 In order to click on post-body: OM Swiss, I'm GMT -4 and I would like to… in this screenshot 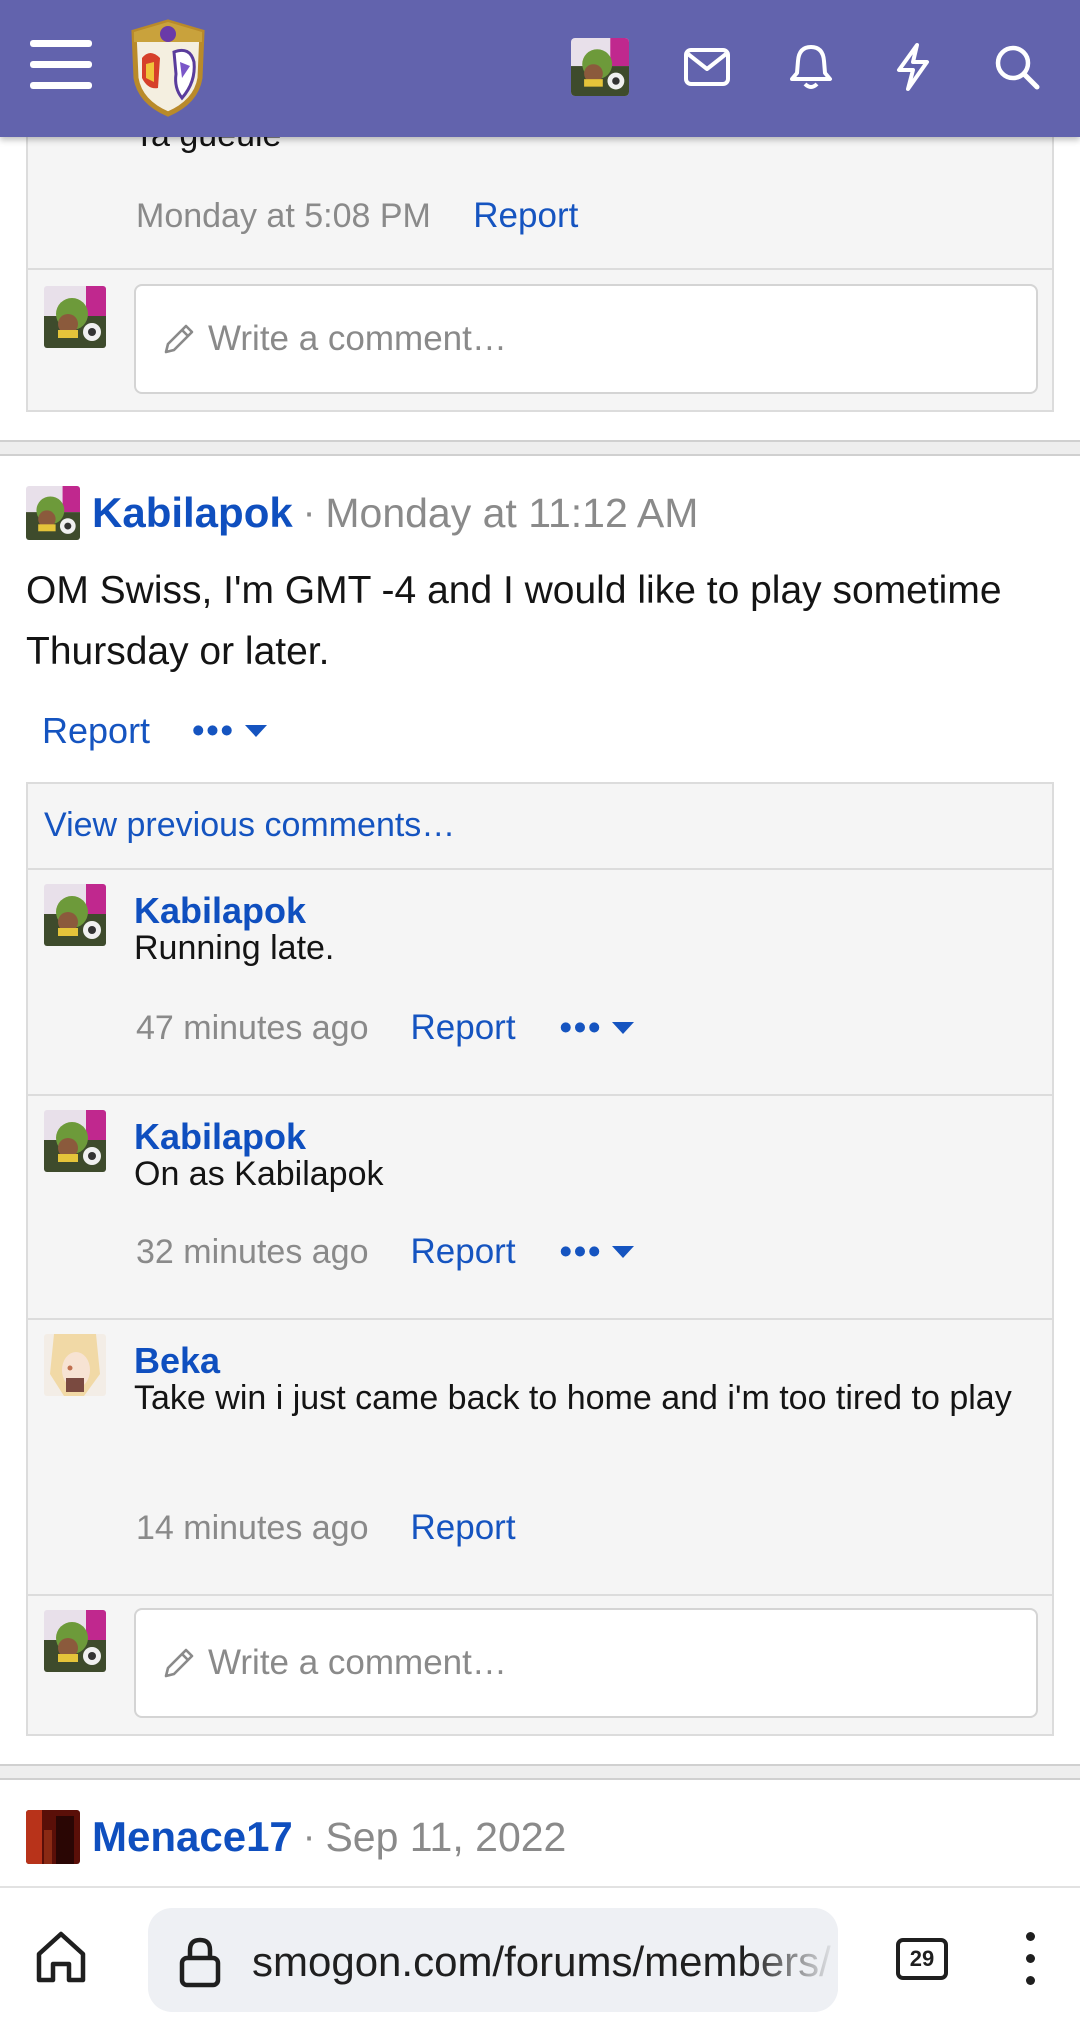, I will do `click(514, 621)`.